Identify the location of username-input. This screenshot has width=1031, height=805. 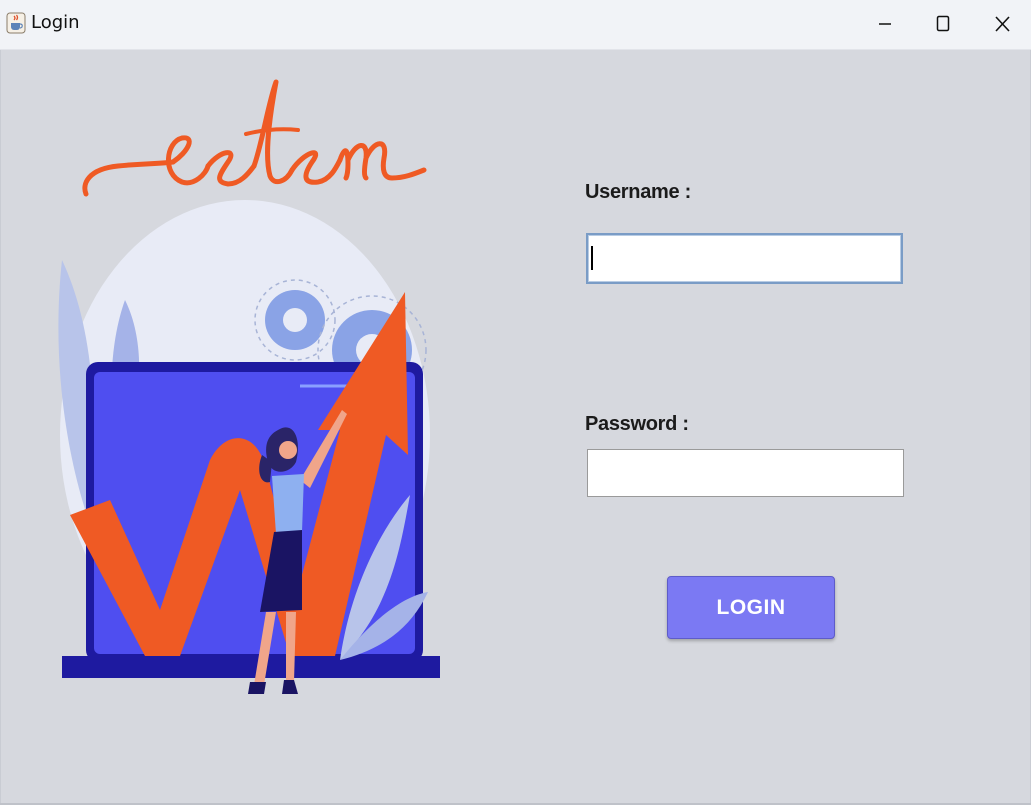
(744, 258).